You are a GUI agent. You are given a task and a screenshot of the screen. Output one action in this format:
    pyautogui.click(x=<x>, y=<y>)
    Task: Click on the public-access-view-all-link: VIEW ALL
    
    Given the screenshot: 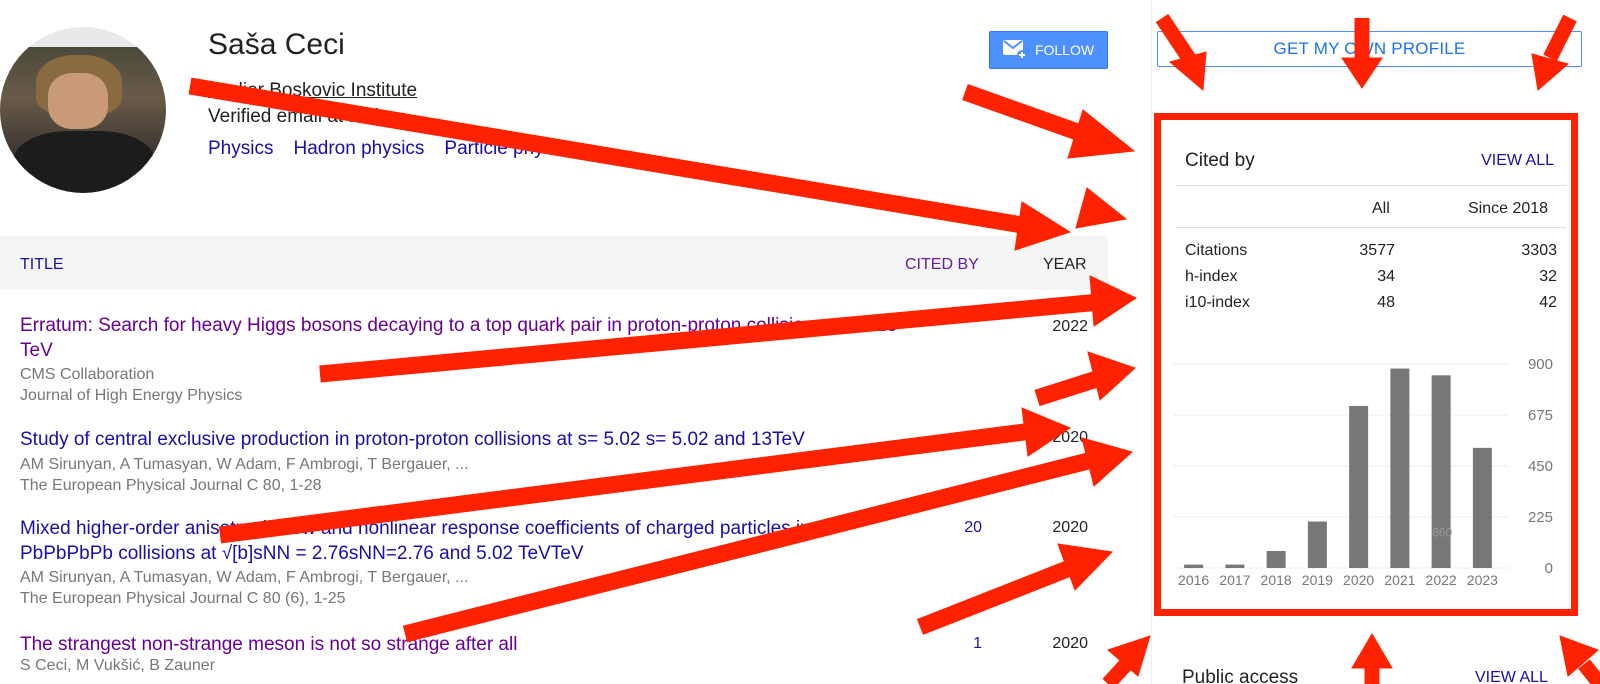 What is the action you would take?
    pyautogui.click(x=1511, y=676)
    